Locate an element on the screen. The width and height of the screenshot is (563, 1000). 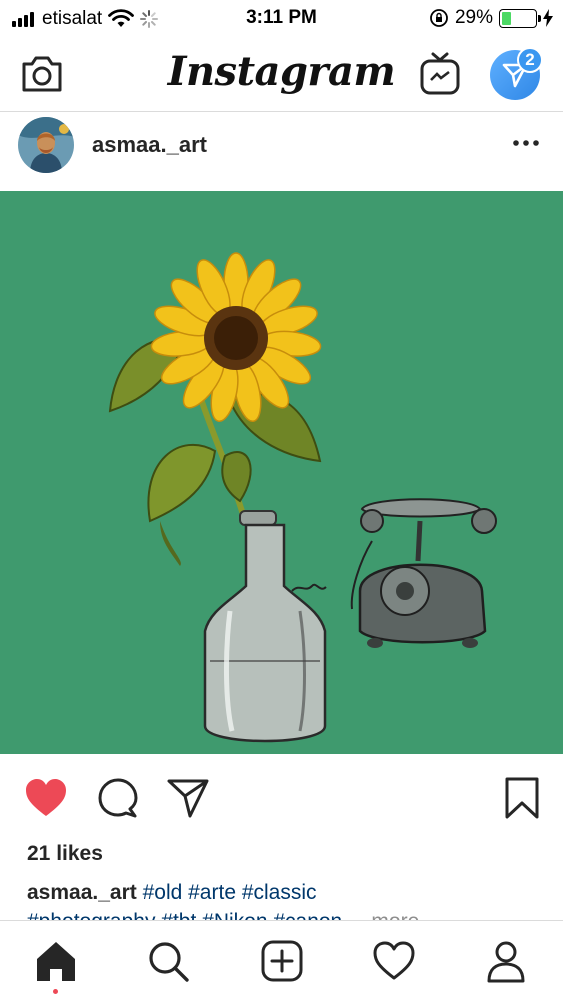
tab-profile is located at coordinates (506, 961).